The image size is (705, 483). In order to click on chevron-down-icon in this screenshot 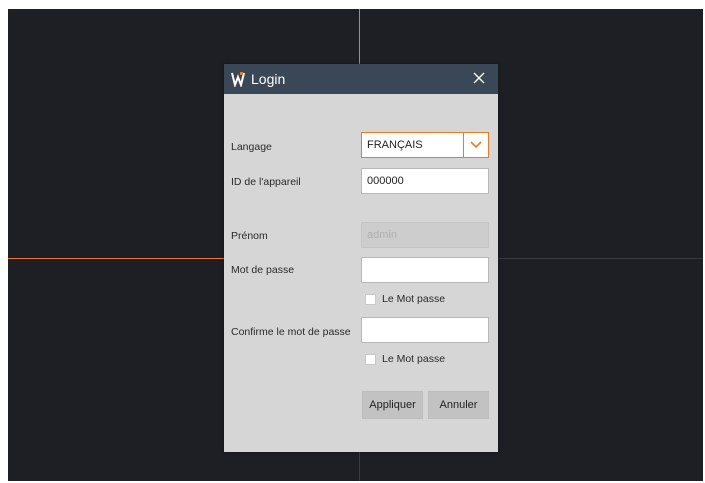, I will do `click(475, 145)`.